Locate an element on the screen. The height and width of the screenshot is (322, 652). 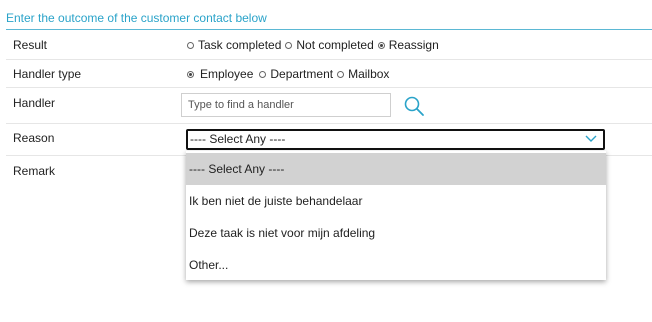
handler-type-option-department: Department is located at coordinates (296, 74).